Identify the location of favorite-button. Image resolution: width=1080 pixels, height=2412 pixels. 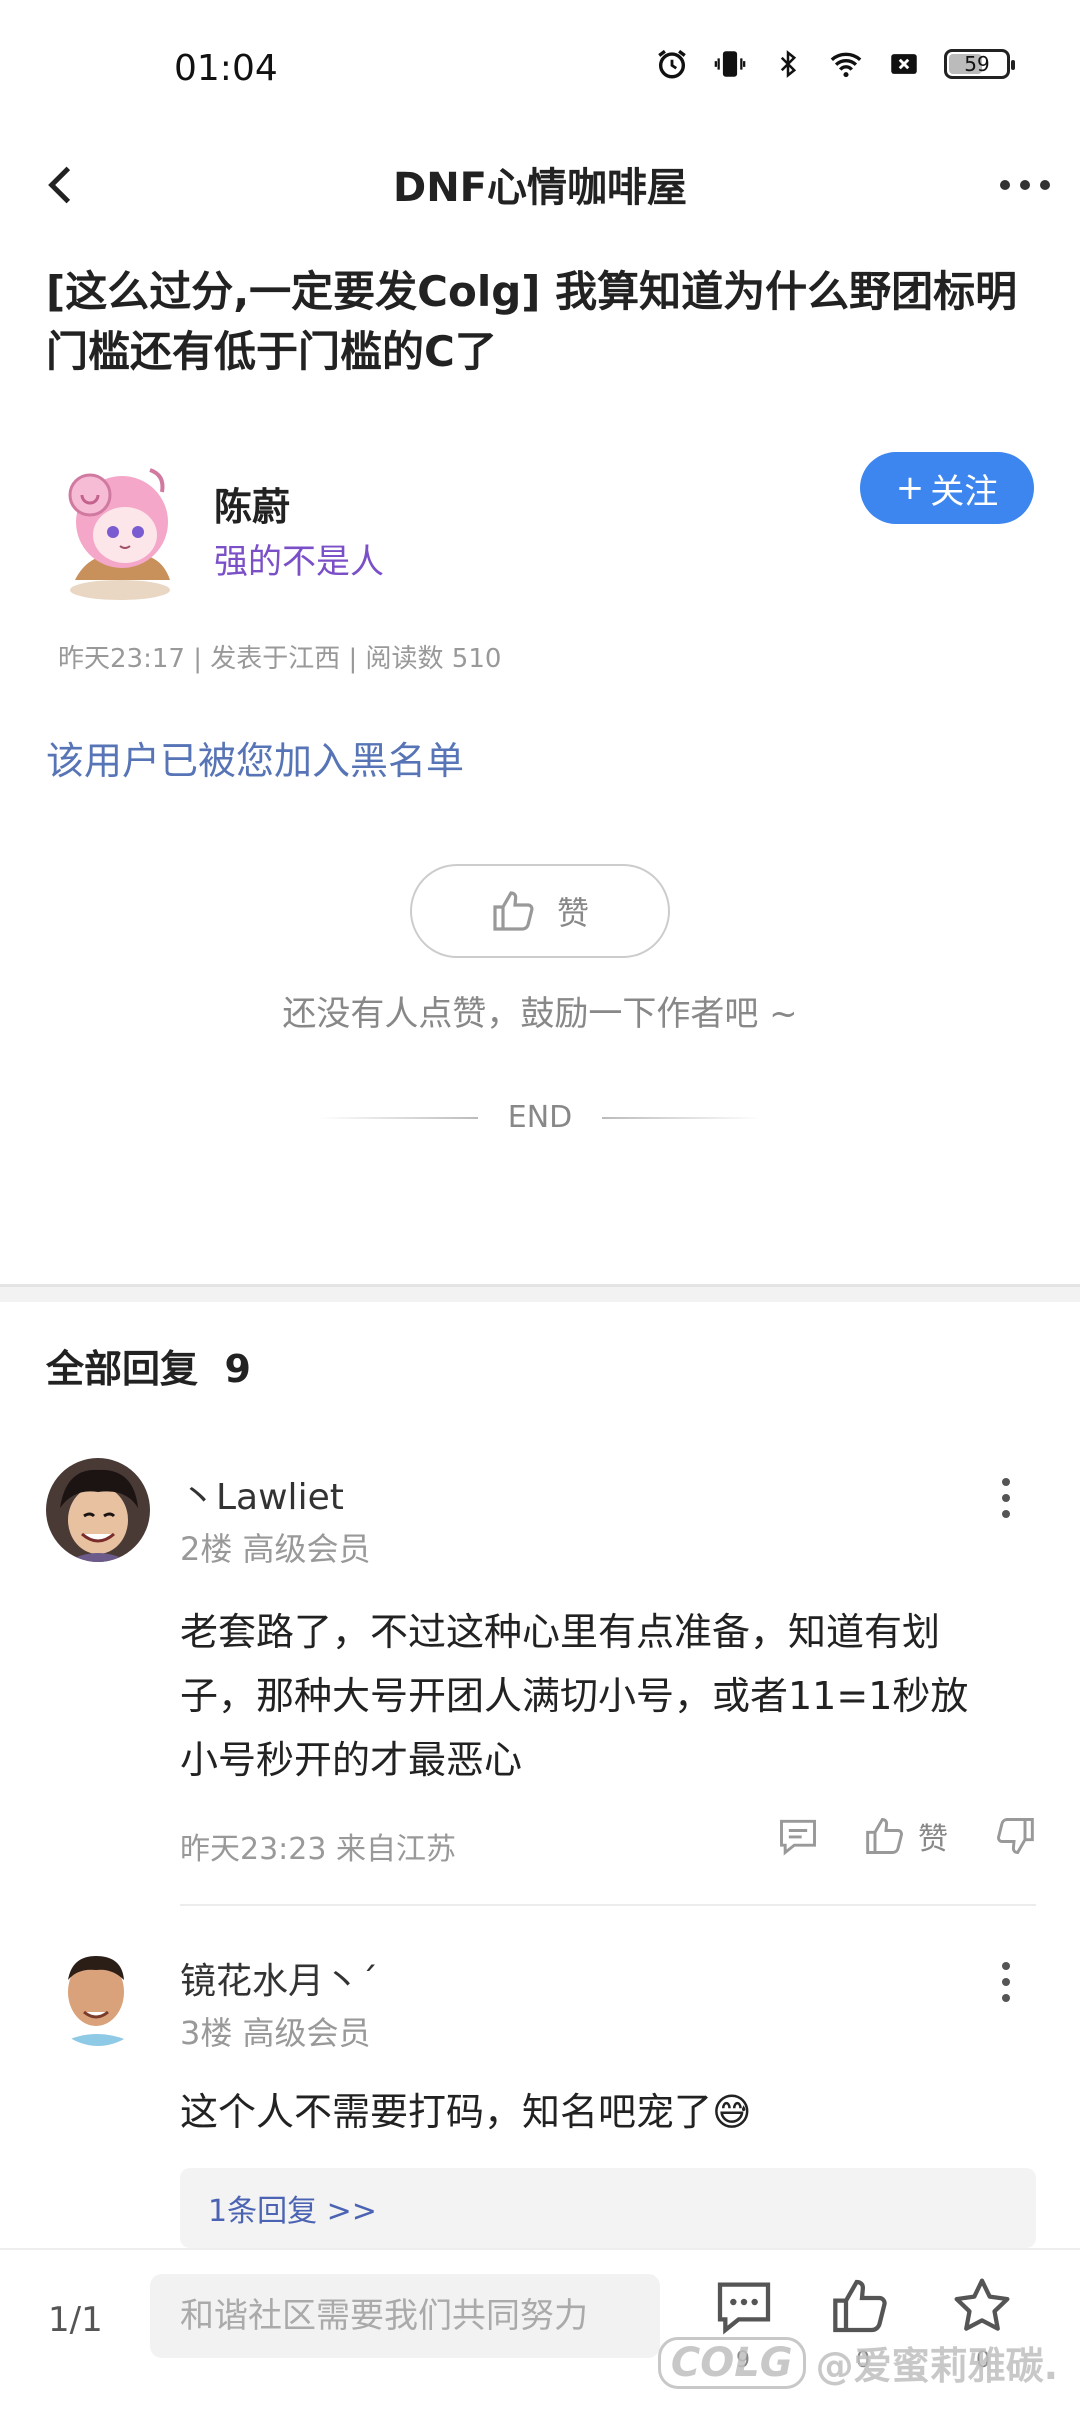
(982, 2306).